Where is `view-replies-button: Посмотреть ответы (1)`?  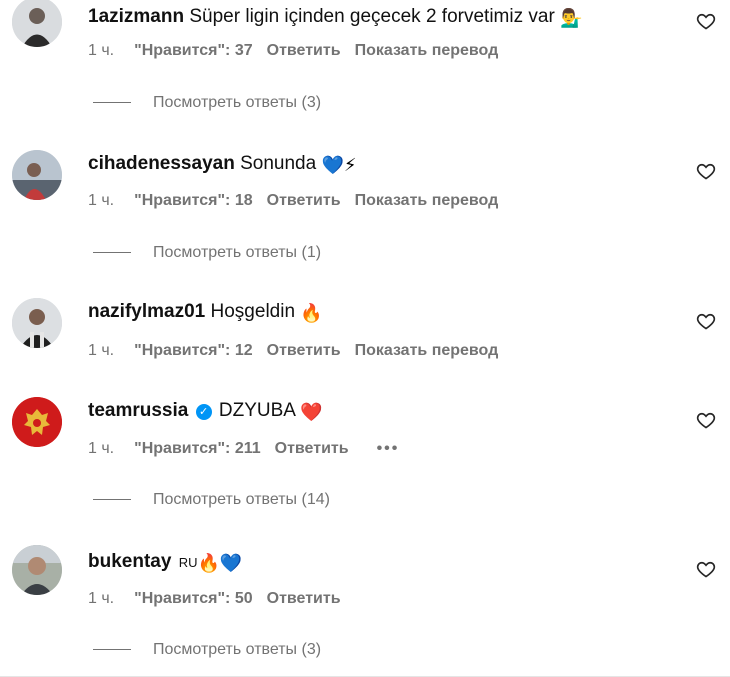 view-replies-button: Посмотреть ответы (1) is located at coordinates (207, 253).